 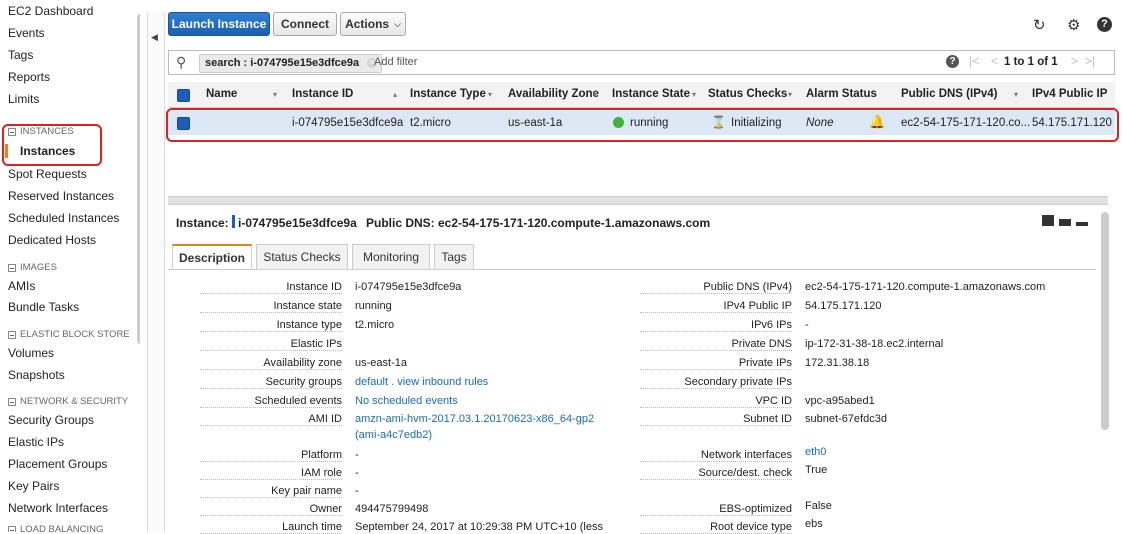 I want to click on tab-status-checks: Status Checks, so click(x=302, y=256).